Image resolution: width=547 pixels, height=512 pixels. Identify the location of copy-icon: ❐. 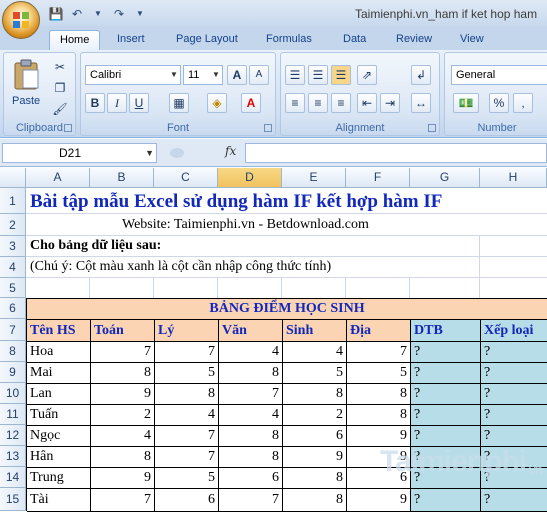
(60, 88).